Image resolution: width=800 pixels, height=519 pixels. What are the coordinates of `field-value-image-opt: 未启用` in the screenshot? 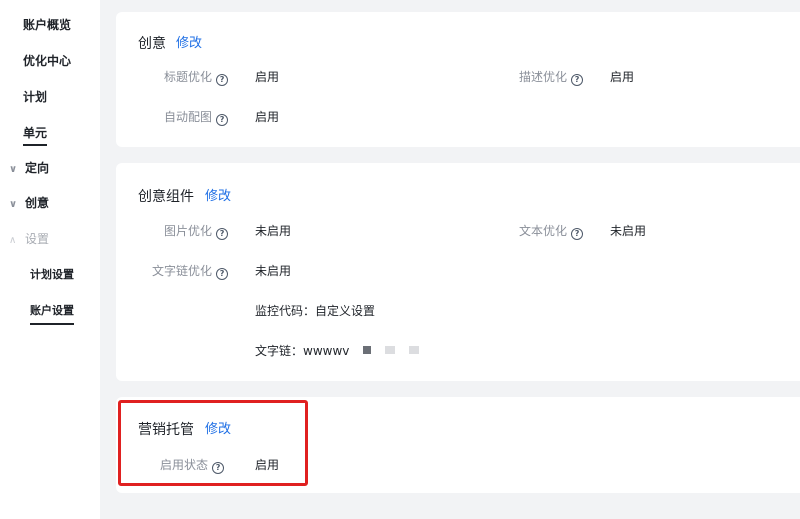 It's located at (273, 231).